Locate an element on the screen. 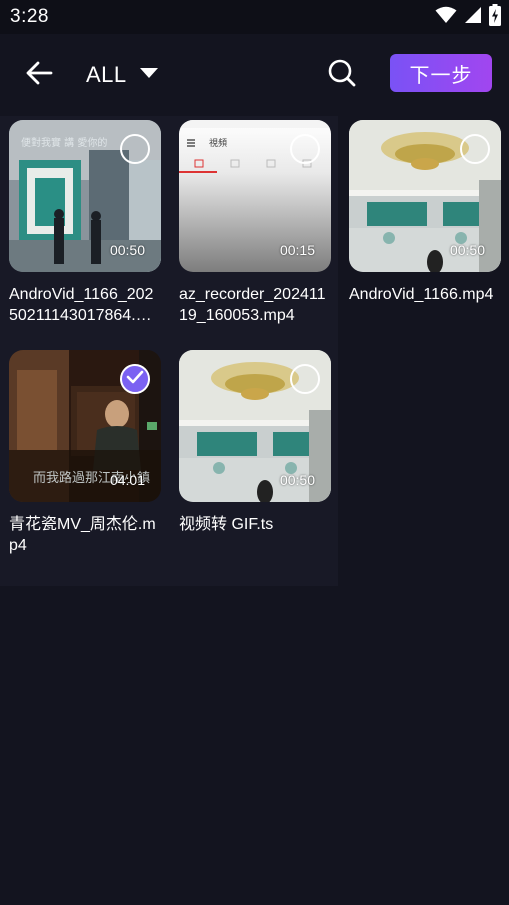 The height and width of the screenshot is (905, 509). video-name: AndroVid_1166.mp4 is located at coordinates (421, 294).